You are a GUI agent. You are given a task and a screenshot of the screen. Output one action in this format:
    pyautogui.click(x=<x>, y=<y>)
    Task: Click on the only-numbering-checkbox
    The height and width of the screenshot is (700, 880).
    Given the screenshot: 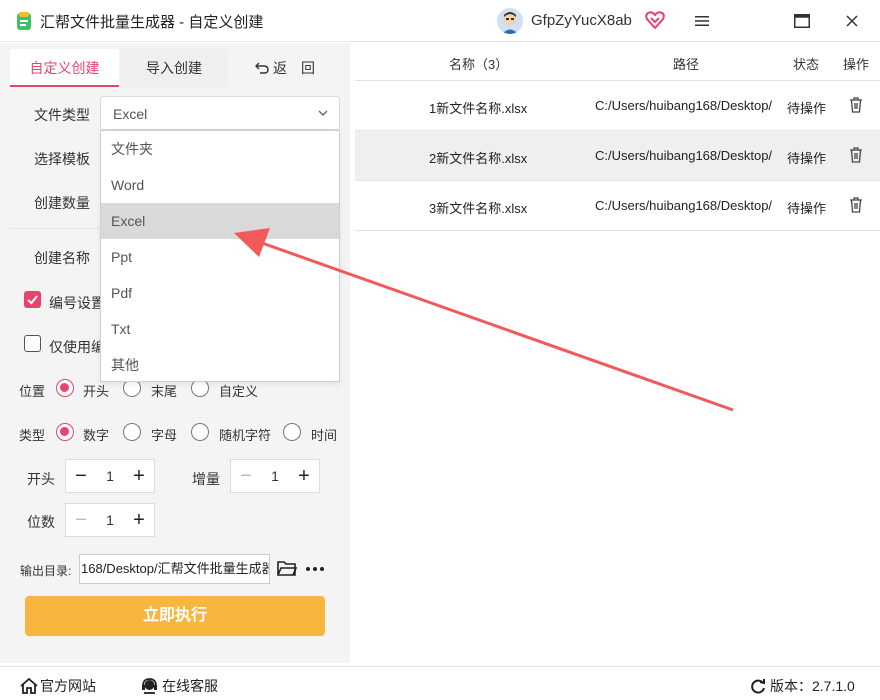 What is the action you would take?
    pyautogui.click(x=32, y=343)
    